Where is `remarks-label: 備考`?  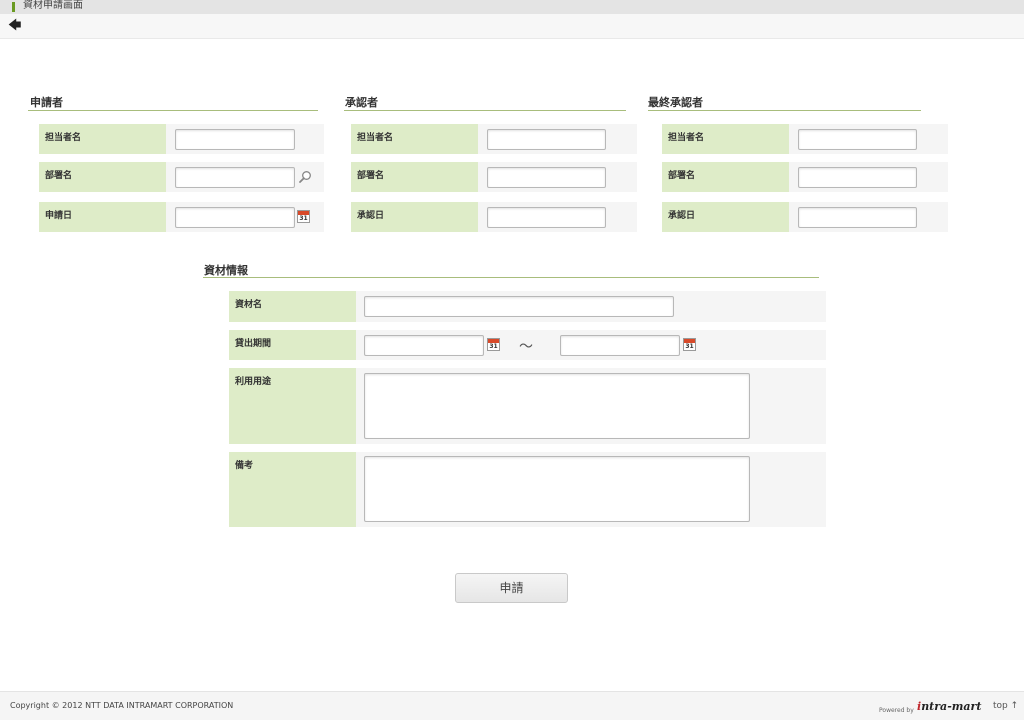 remarks-label: 備考 is located at coordinates (292, 489).